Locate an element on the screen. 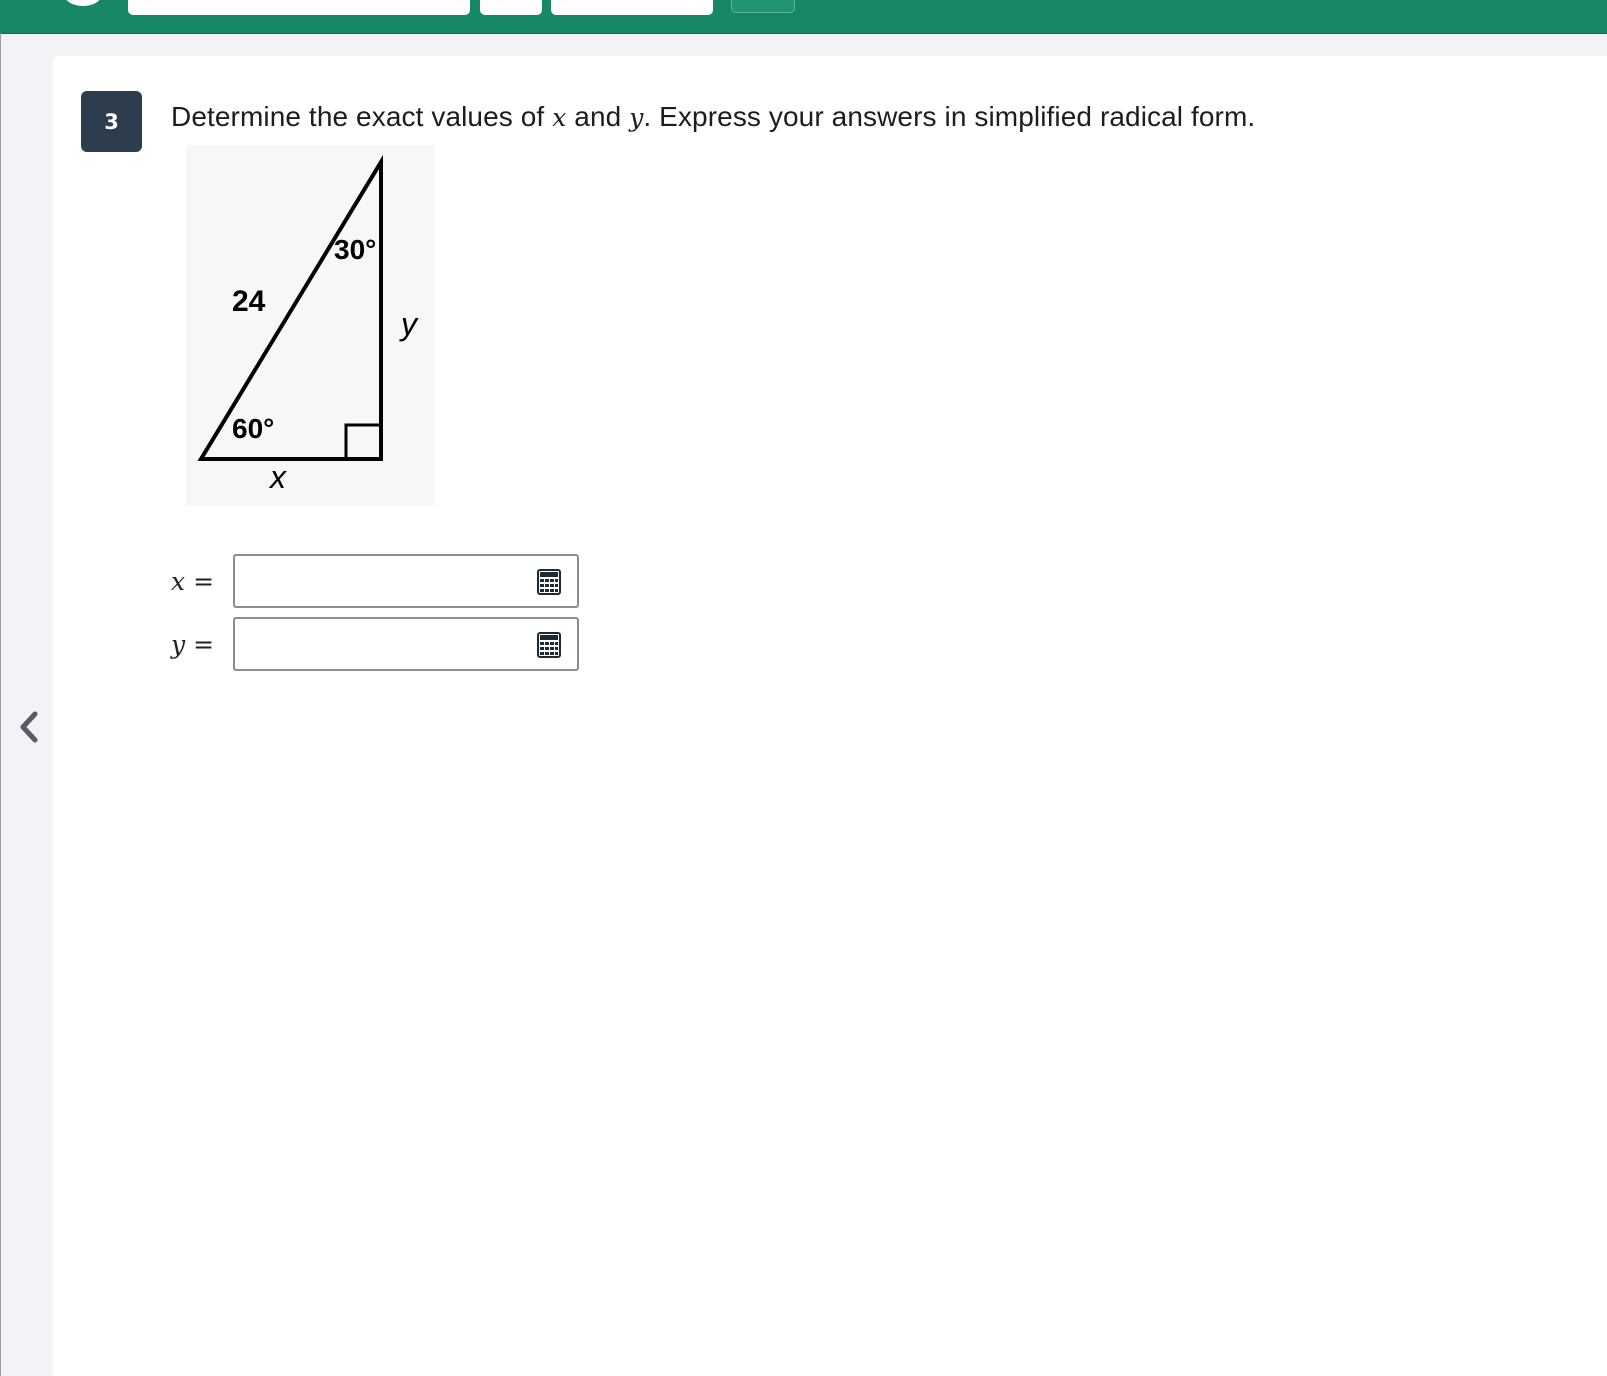 The height and width of the screenshot is (1376, 1607). label-side-y: y is located at coordinates (409, 324).